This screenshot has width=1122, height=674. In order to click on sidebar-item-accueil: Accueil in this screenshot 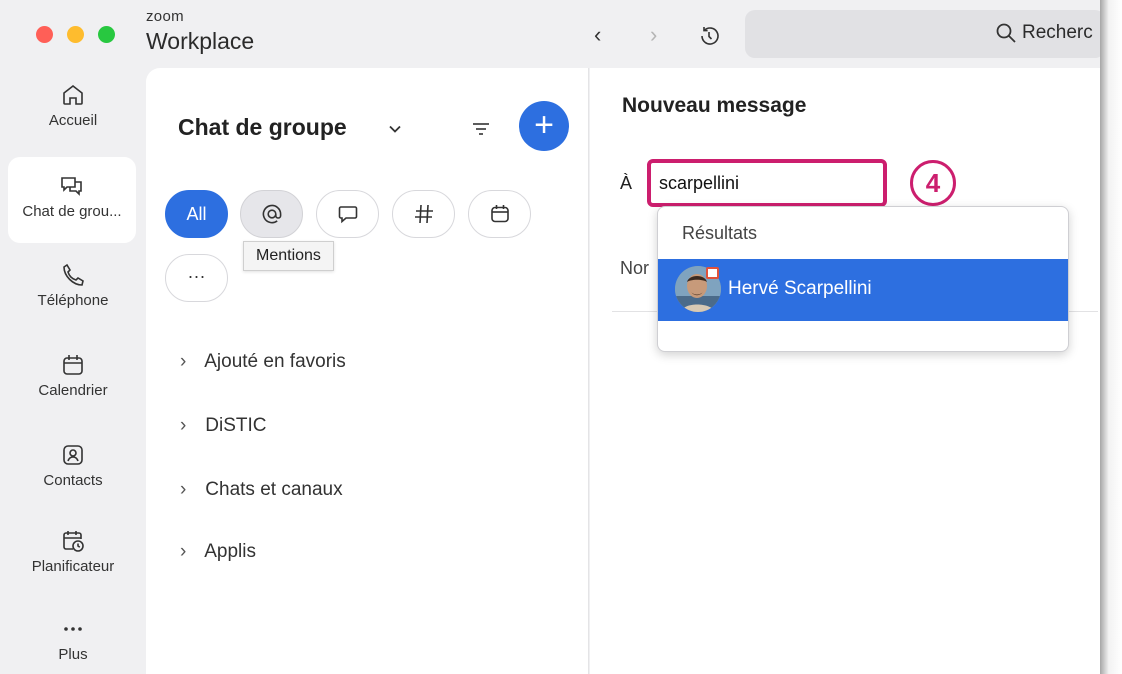, I will do `click(73, 125)`.